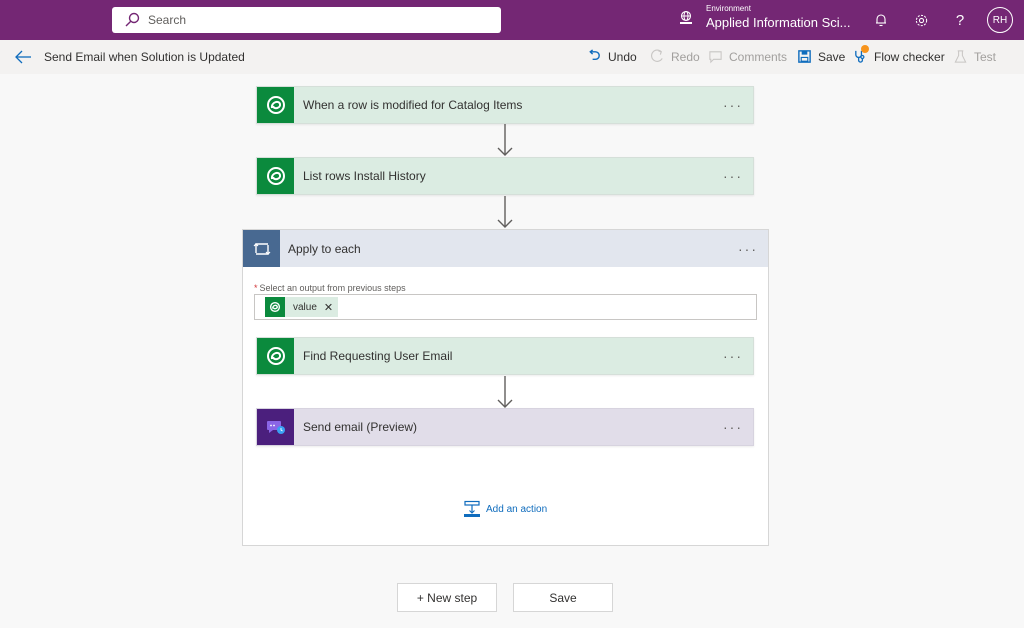 Image resolution: width=1024 pixels, height=628 pixels. I want to click on flow-checker-label: Flow checker, so click(909, 56).